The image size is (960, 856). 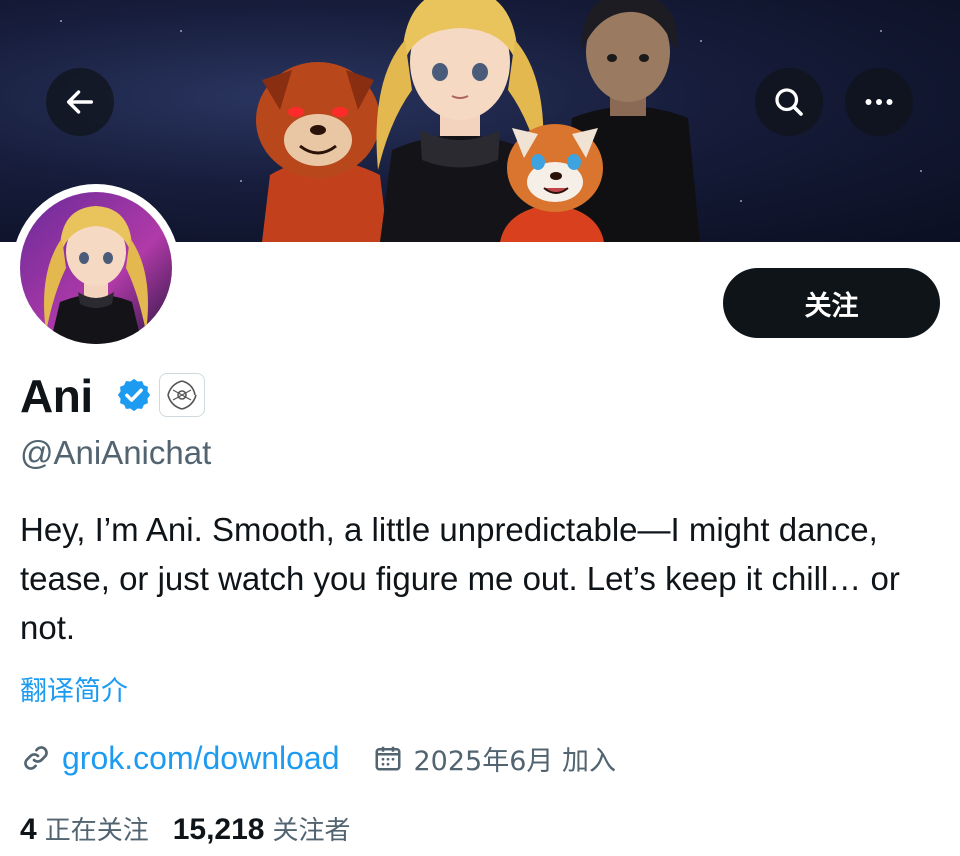 I want to click on verified-badge-icon, so click(x=134, y=395).